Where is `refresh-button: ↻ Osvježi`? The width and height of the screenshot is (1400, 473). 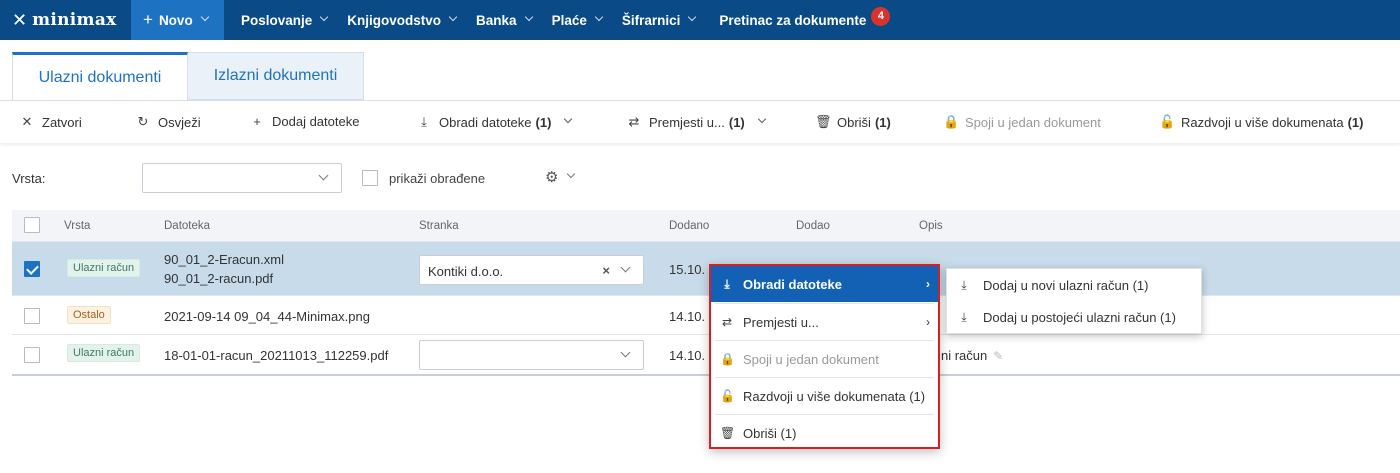 refresh-button: ↻ Osvježi is located at coordinates (168, 122).